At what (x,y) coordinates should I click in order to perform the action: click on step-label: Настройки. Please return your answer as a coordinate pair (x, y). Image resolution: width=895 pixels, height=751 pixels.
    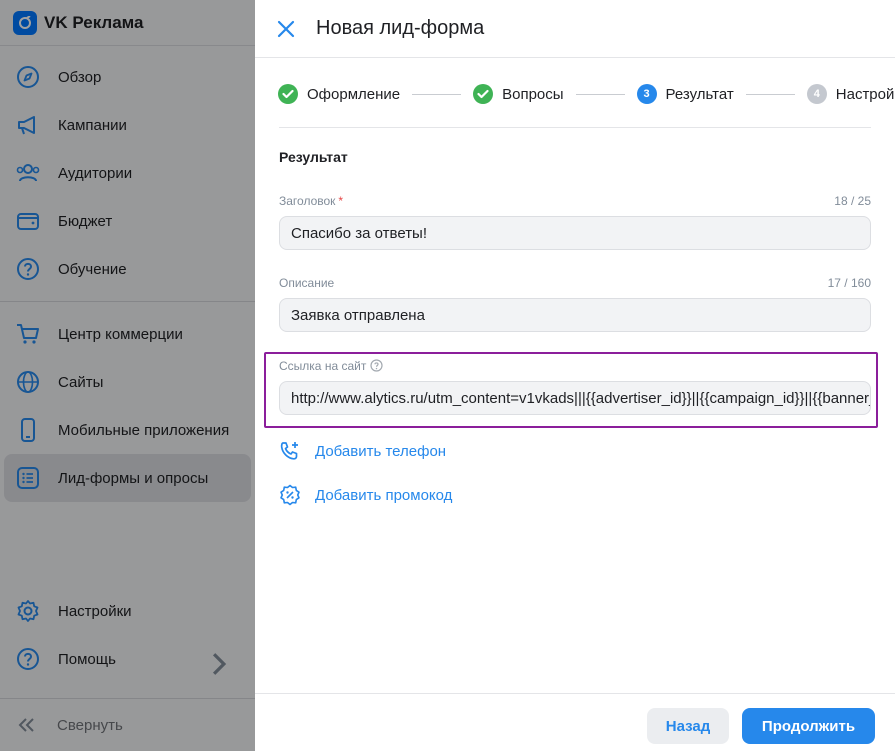
    Looking at the image, I should click on (865, 94).